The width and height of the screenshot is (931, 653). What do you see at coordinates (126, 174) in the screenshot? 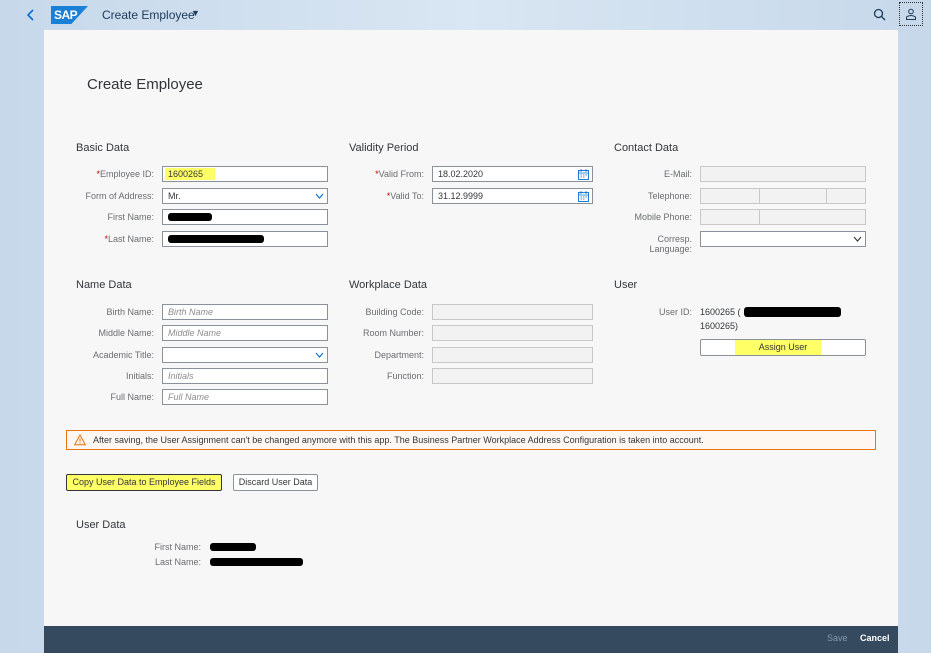
I see `employee-id-label-text: Employee ID:` at bounding box center [126, 174].